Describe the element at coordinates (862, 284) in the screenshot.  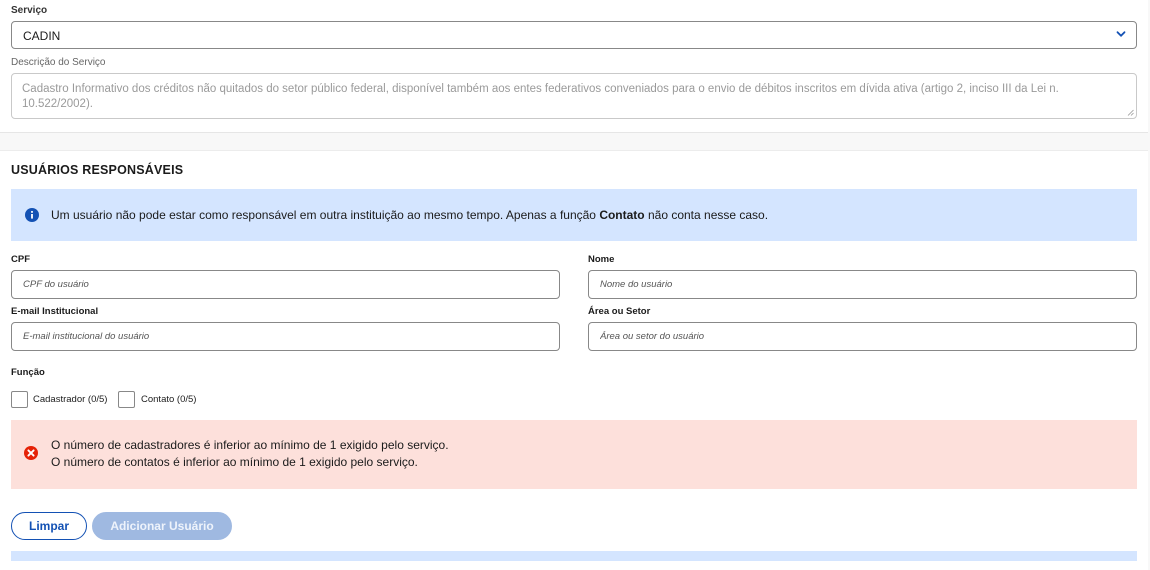
I see `name-input` at that location.